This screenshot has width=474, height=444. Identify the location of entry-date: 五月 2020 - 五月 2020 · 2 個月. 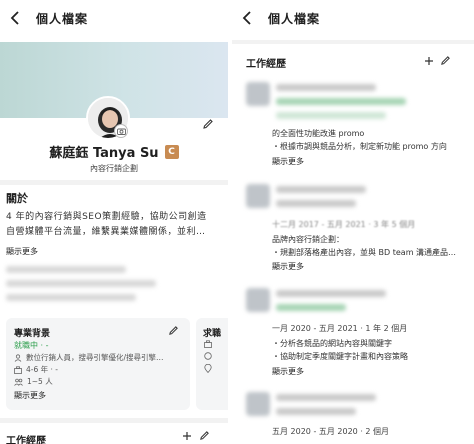
(331, 431).